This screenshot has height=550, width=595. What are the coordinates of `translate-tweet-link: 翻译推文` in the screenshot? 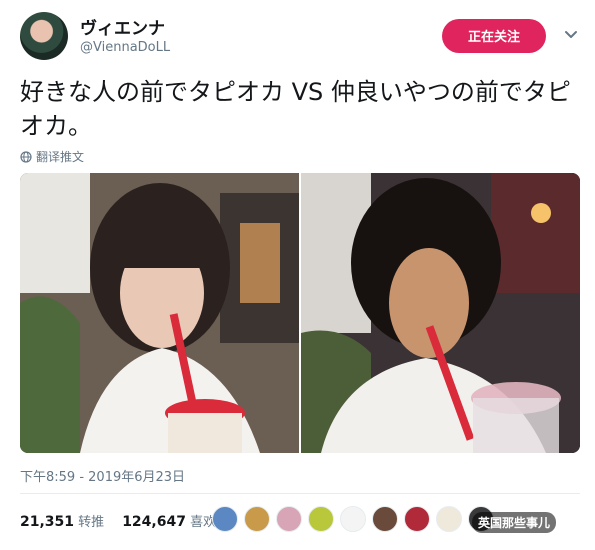 It's located at (52, 156).